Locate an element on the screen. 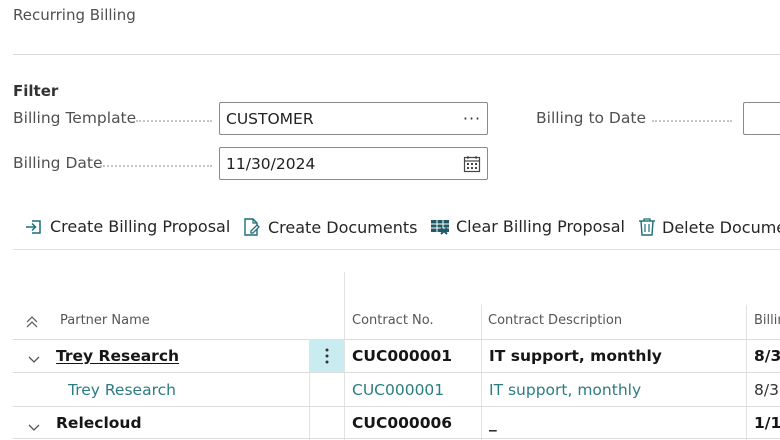 Image resolution: width=780 pixels, height=440 pixels. column-separator is located at coordinates (344, 356).